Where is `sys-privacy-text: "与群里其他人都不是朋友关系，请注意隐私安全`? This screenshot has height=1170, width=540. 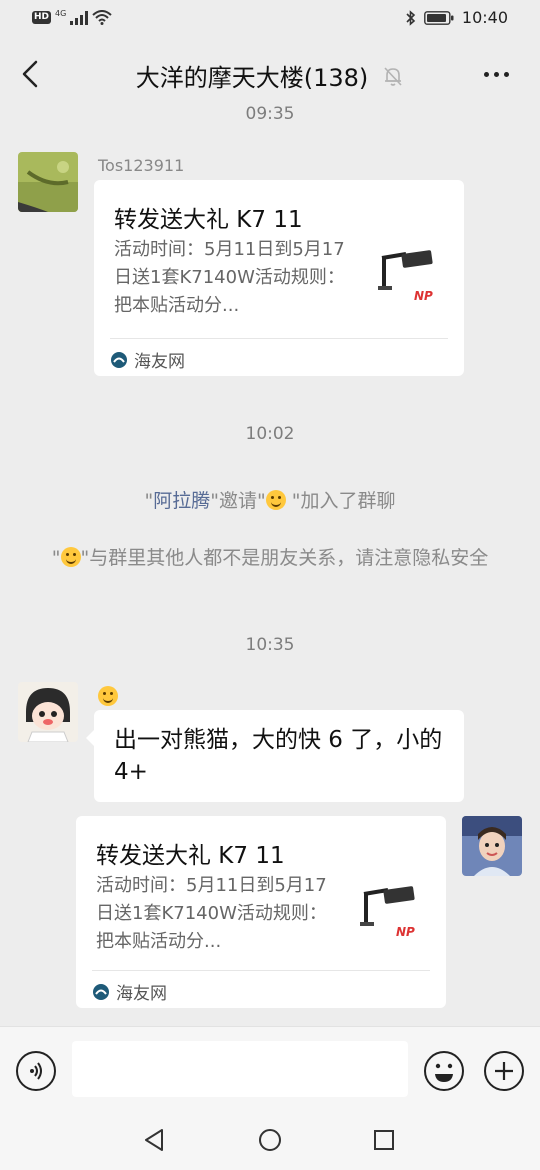 sys-privacy-text: "与群里其他人都不是朋友关系，请注意隐私安全 is located at coordinates (284, 558).